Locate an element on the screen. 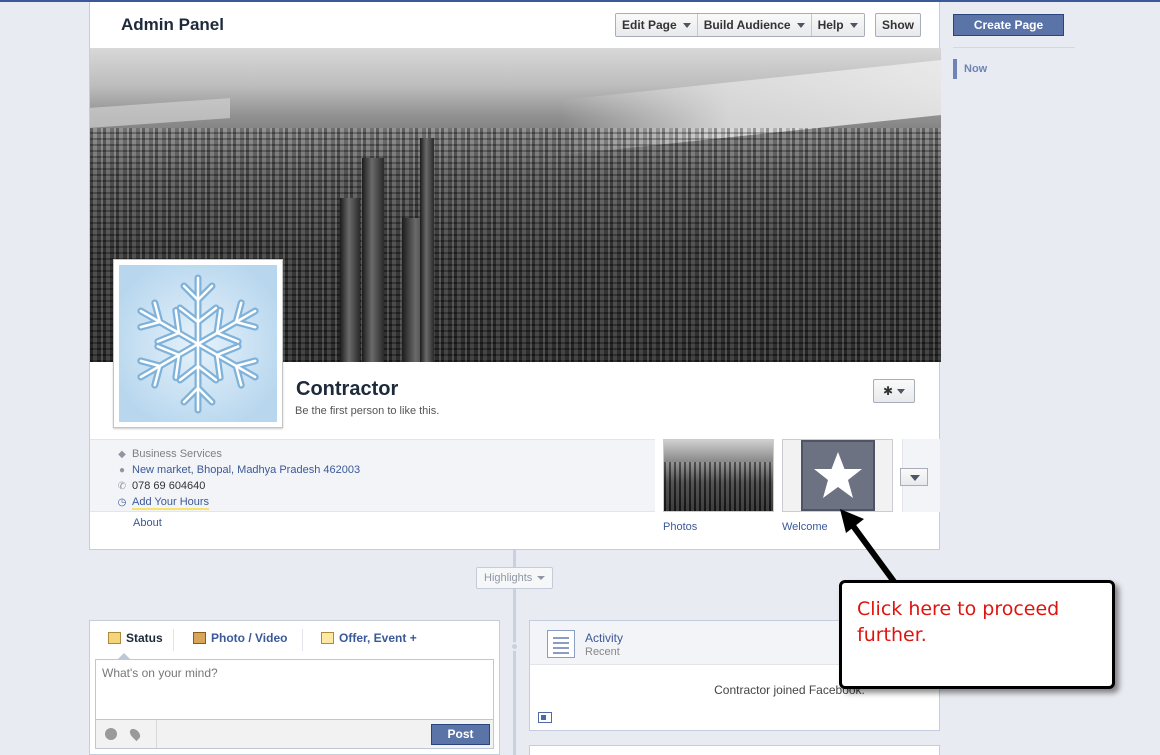 The width and height of the screenshot is (1160, 755). phone-row: ✆ 078 69 604640 is located at coordinates (161, 486).